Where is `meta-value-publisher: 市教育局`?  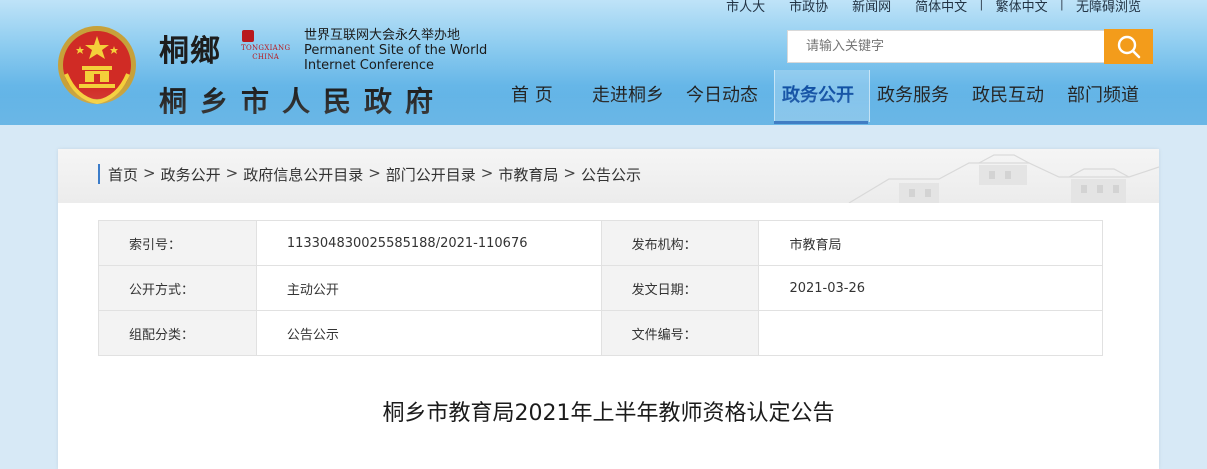 meta-value-publisher: 市教育局 is located at coordinates (930, 243).